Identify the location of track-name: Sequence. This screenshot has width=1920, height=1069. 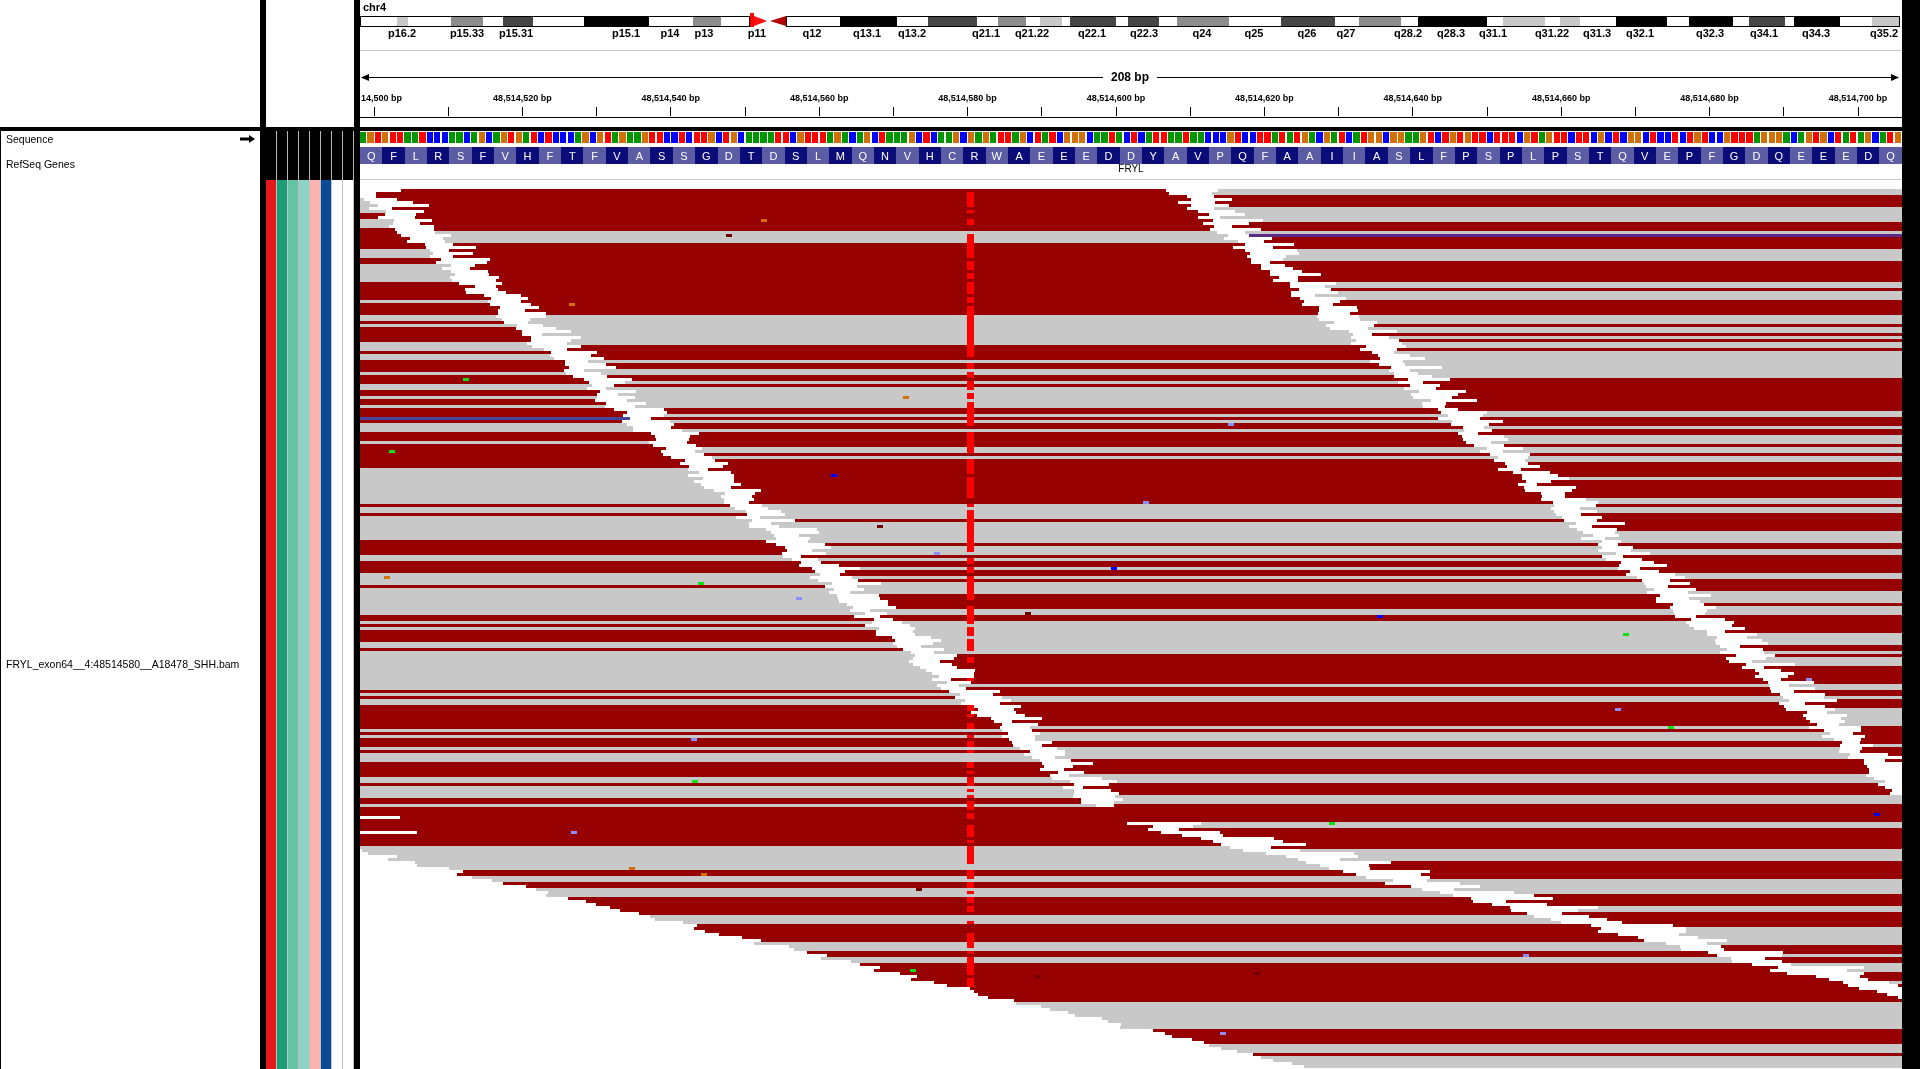
(30, 139).